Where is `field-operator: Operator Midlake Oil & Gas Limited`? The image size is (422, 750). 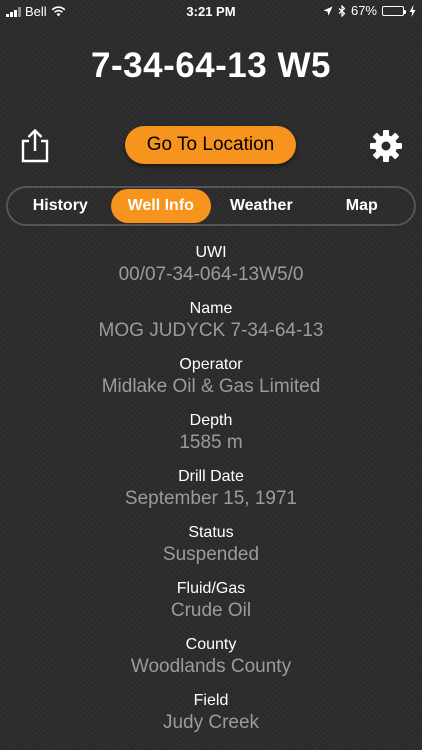
field-operator: Operator Midlake Oil & Gas Limited is located at coordinates (211, 383).